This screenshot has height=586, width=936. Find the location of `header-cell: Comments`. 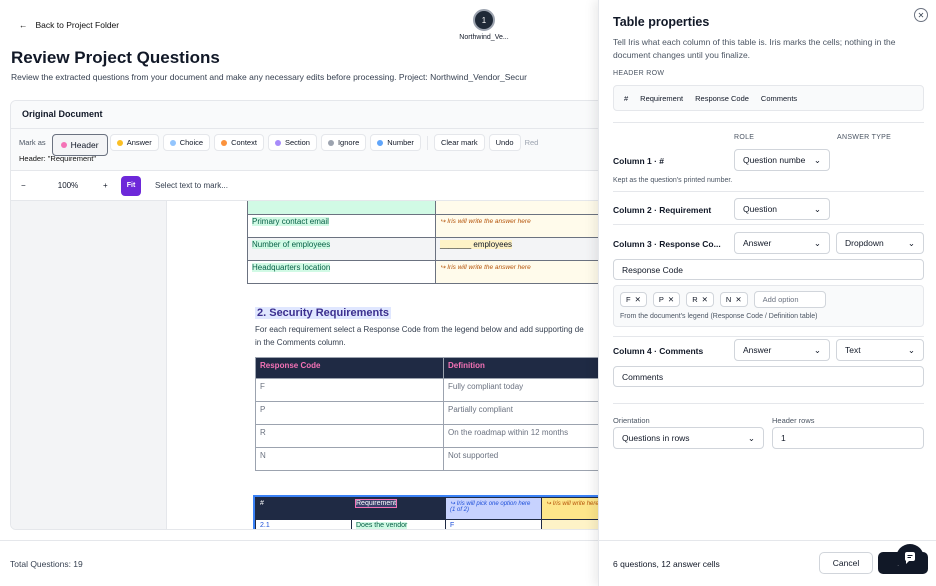

header-cell: Comments is located at coordinates (779, 98).